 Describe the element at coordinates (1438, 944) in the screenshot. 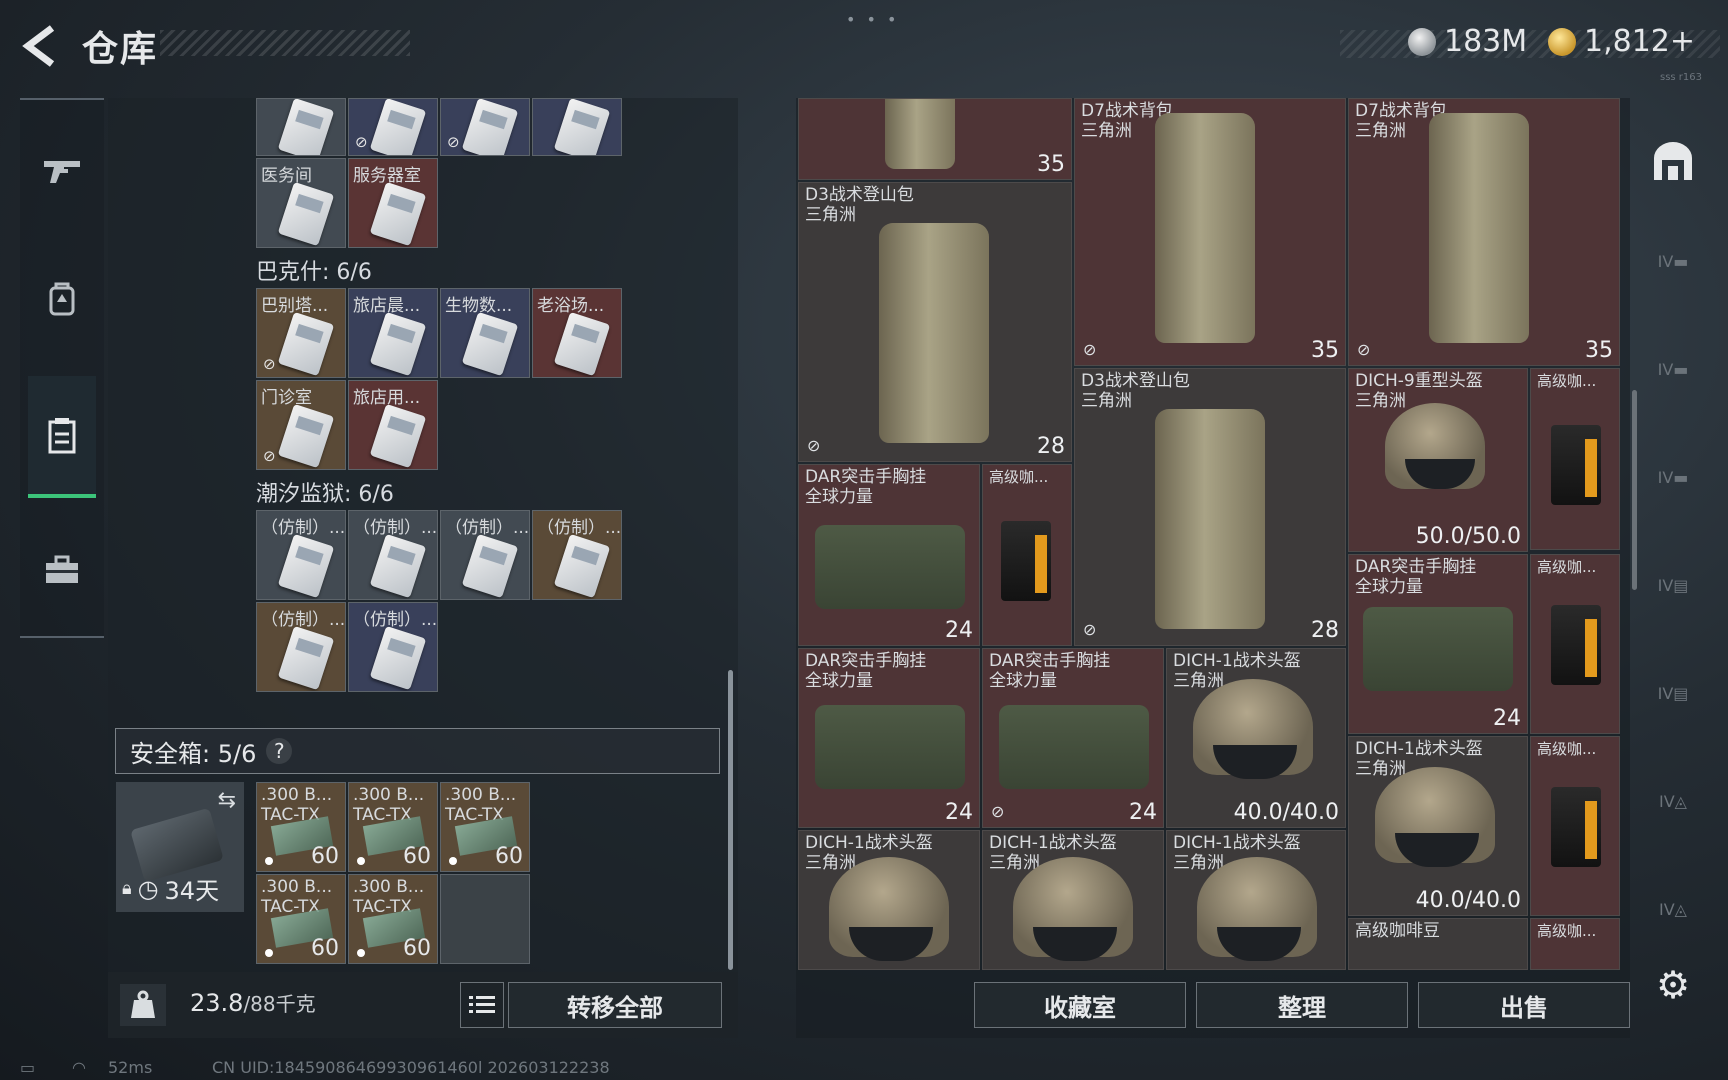

I see `warehouse-item: 高级咖啡豆` at that location.